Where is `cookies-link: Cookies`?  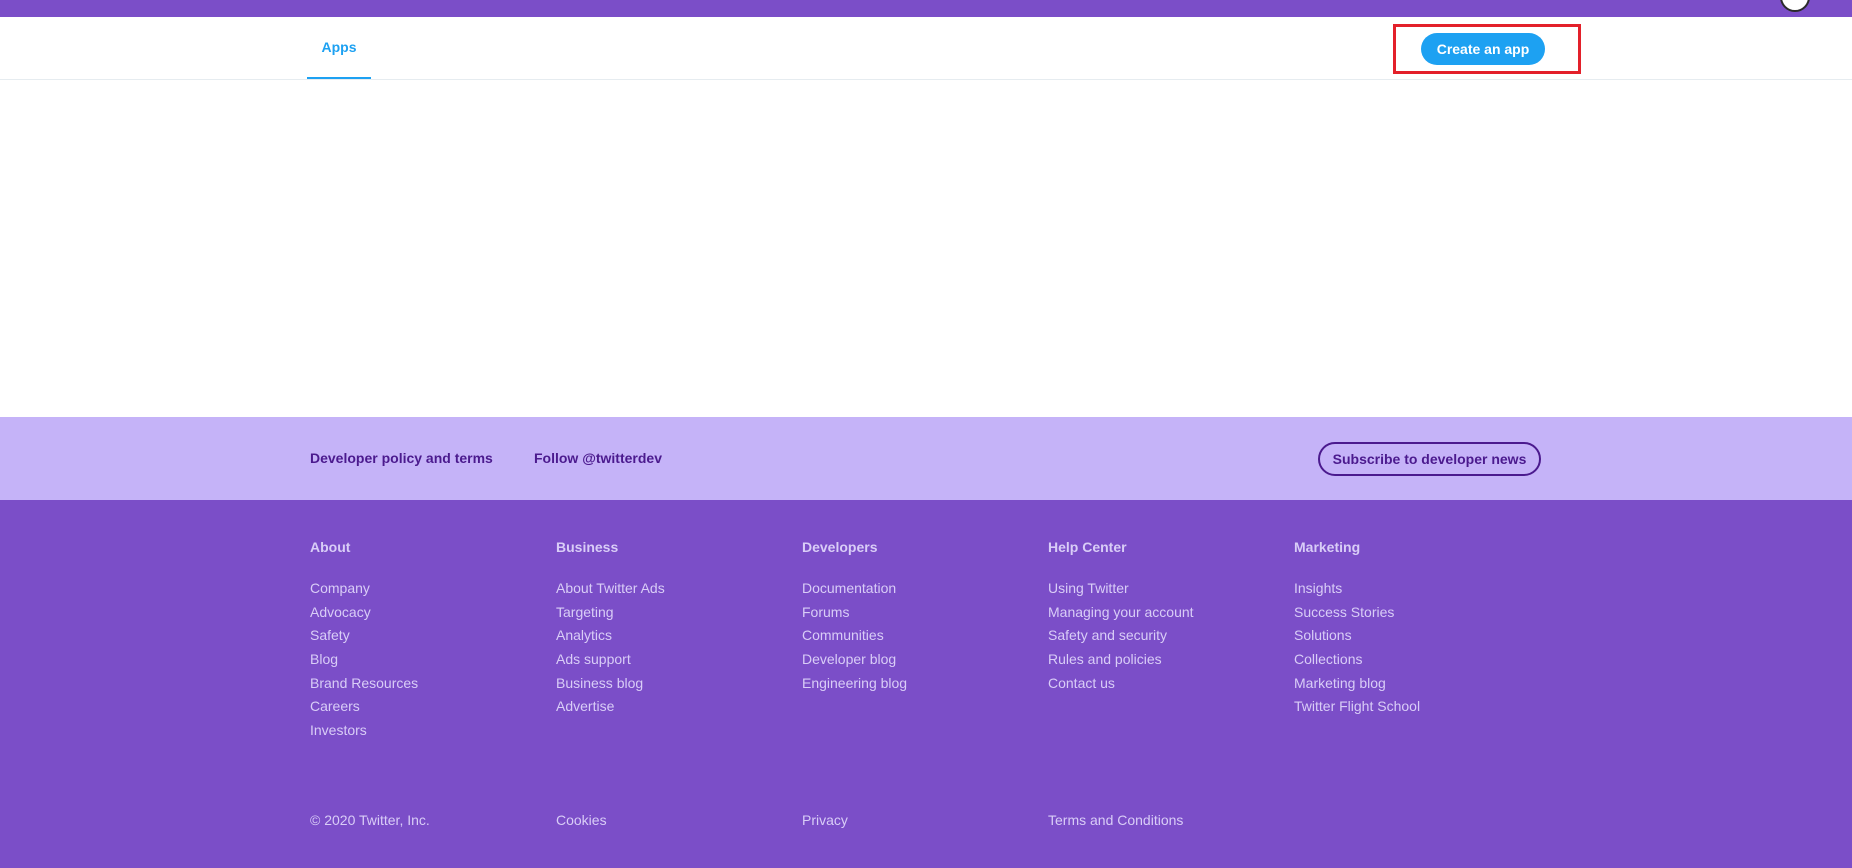
cookies-link: Cookies is located at coordinates (581, 820).